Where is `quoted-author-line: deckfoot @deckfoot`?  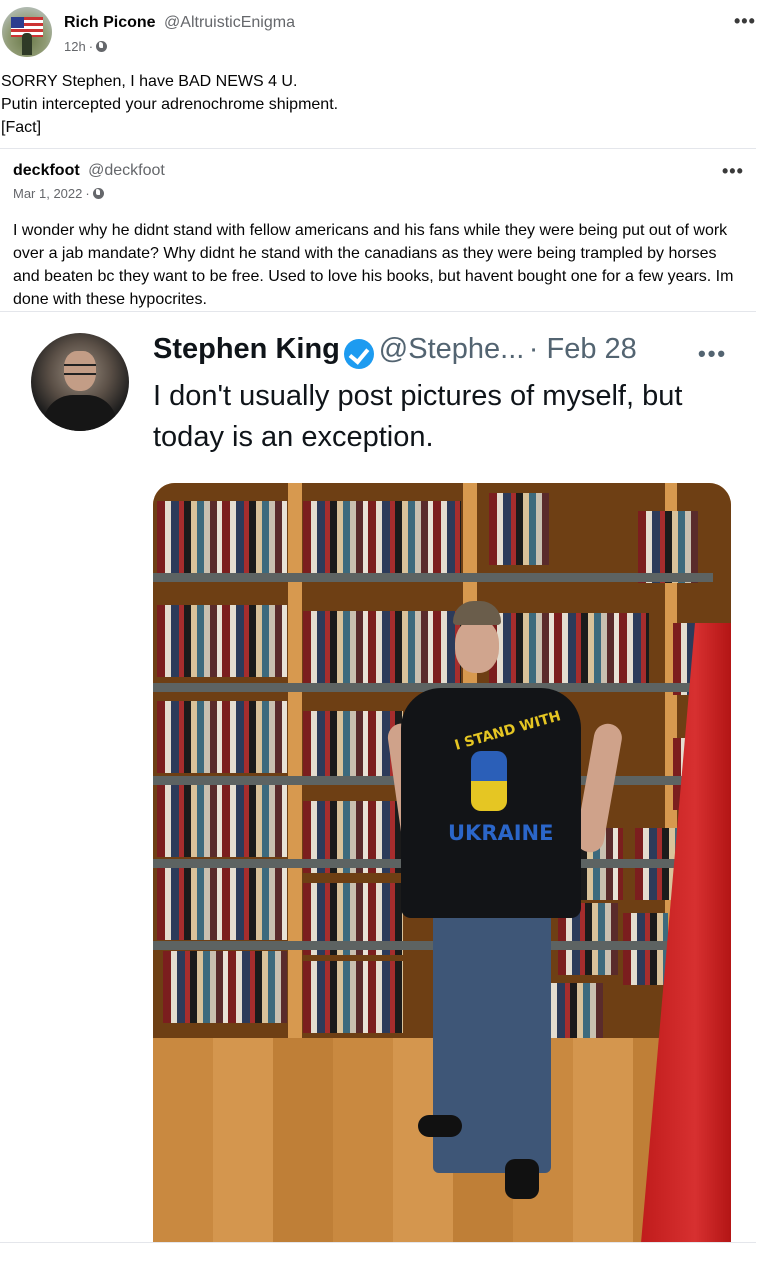
quoted-author-line: deckfoot @deckfoot is located at coordinates (89, 171).